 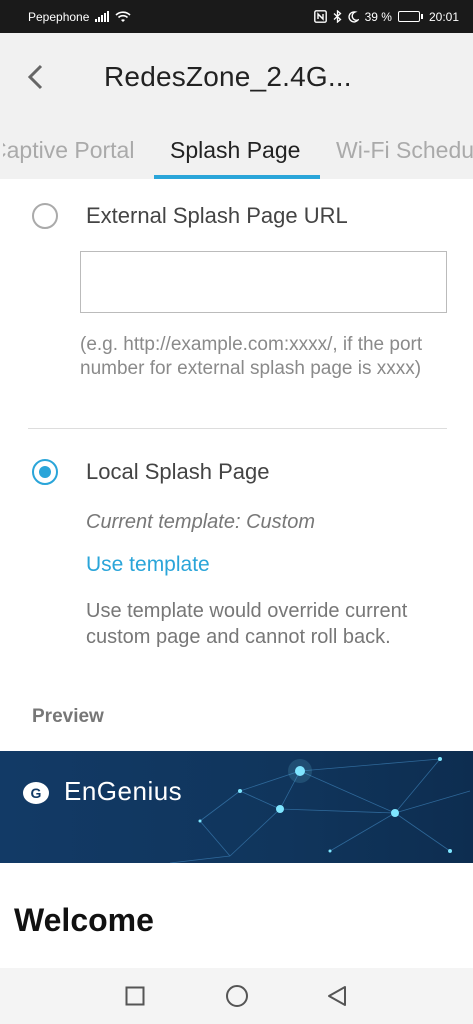 I want to click on square-recents-icon, so click(x=135, y=996).